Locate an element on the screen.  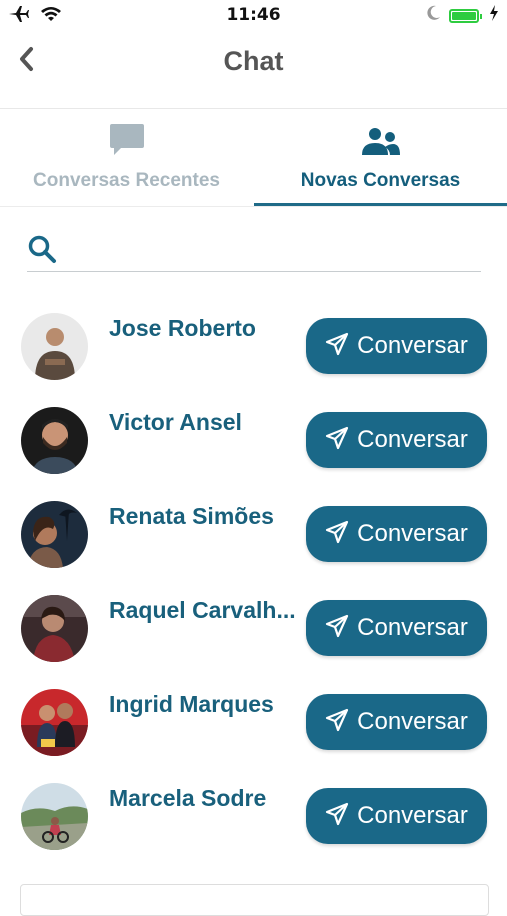
list-item: Ingrid Marques Conversar is located at coordinates (253, 736).